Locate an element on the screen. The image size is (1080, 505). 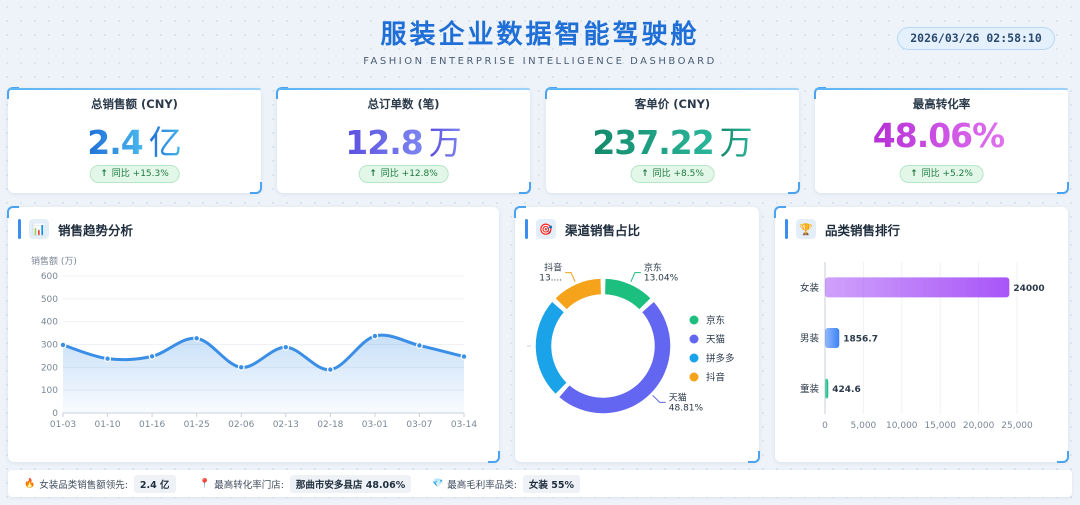
x-tick-label: 15,000 is located at coordinates (940, 426).